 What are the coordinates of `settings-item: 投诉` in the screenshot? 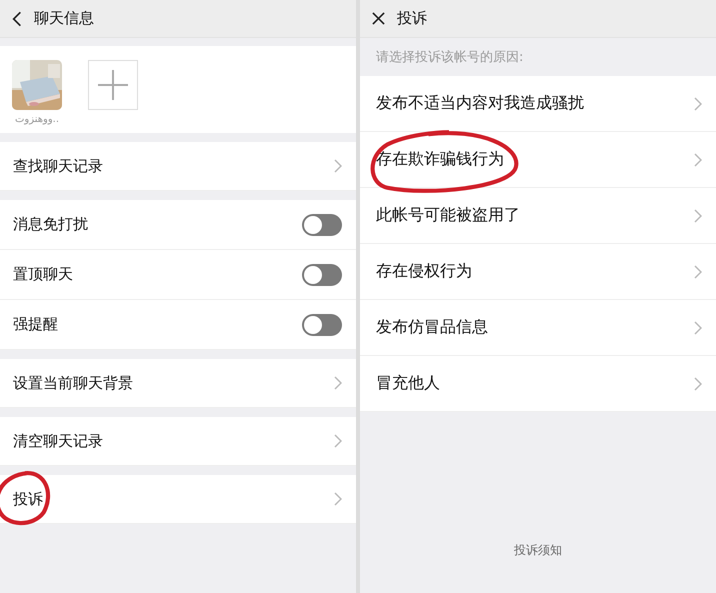 It's located at (178, 499).